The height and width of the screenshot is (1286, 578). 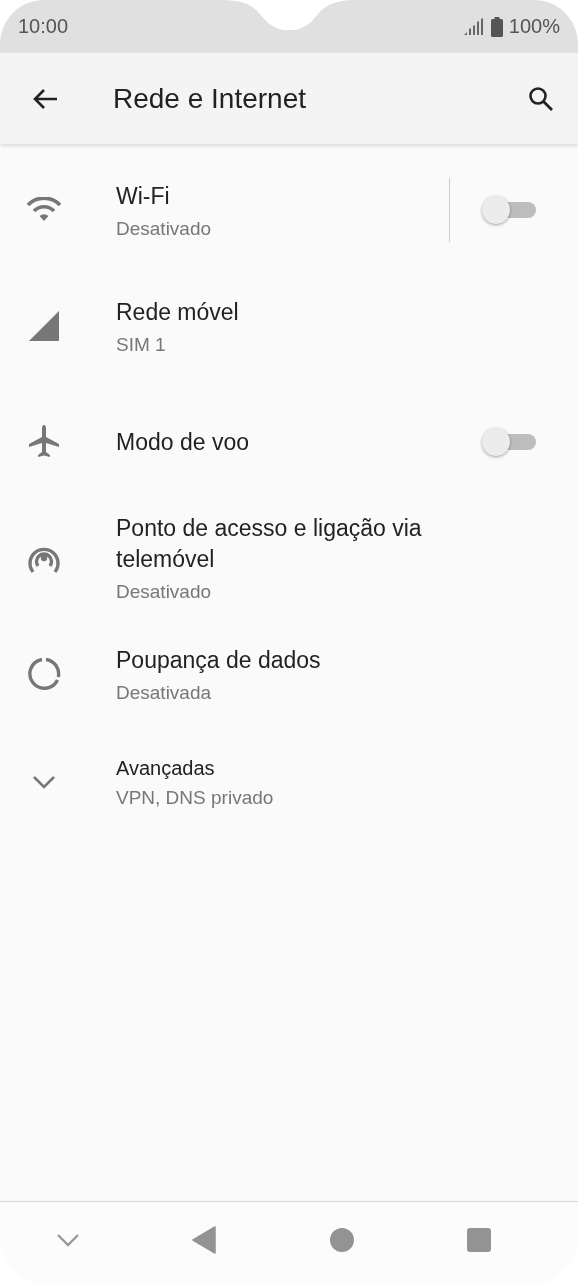 I want to click on row-subtitle: Desativada, so click(x=164, y=692).